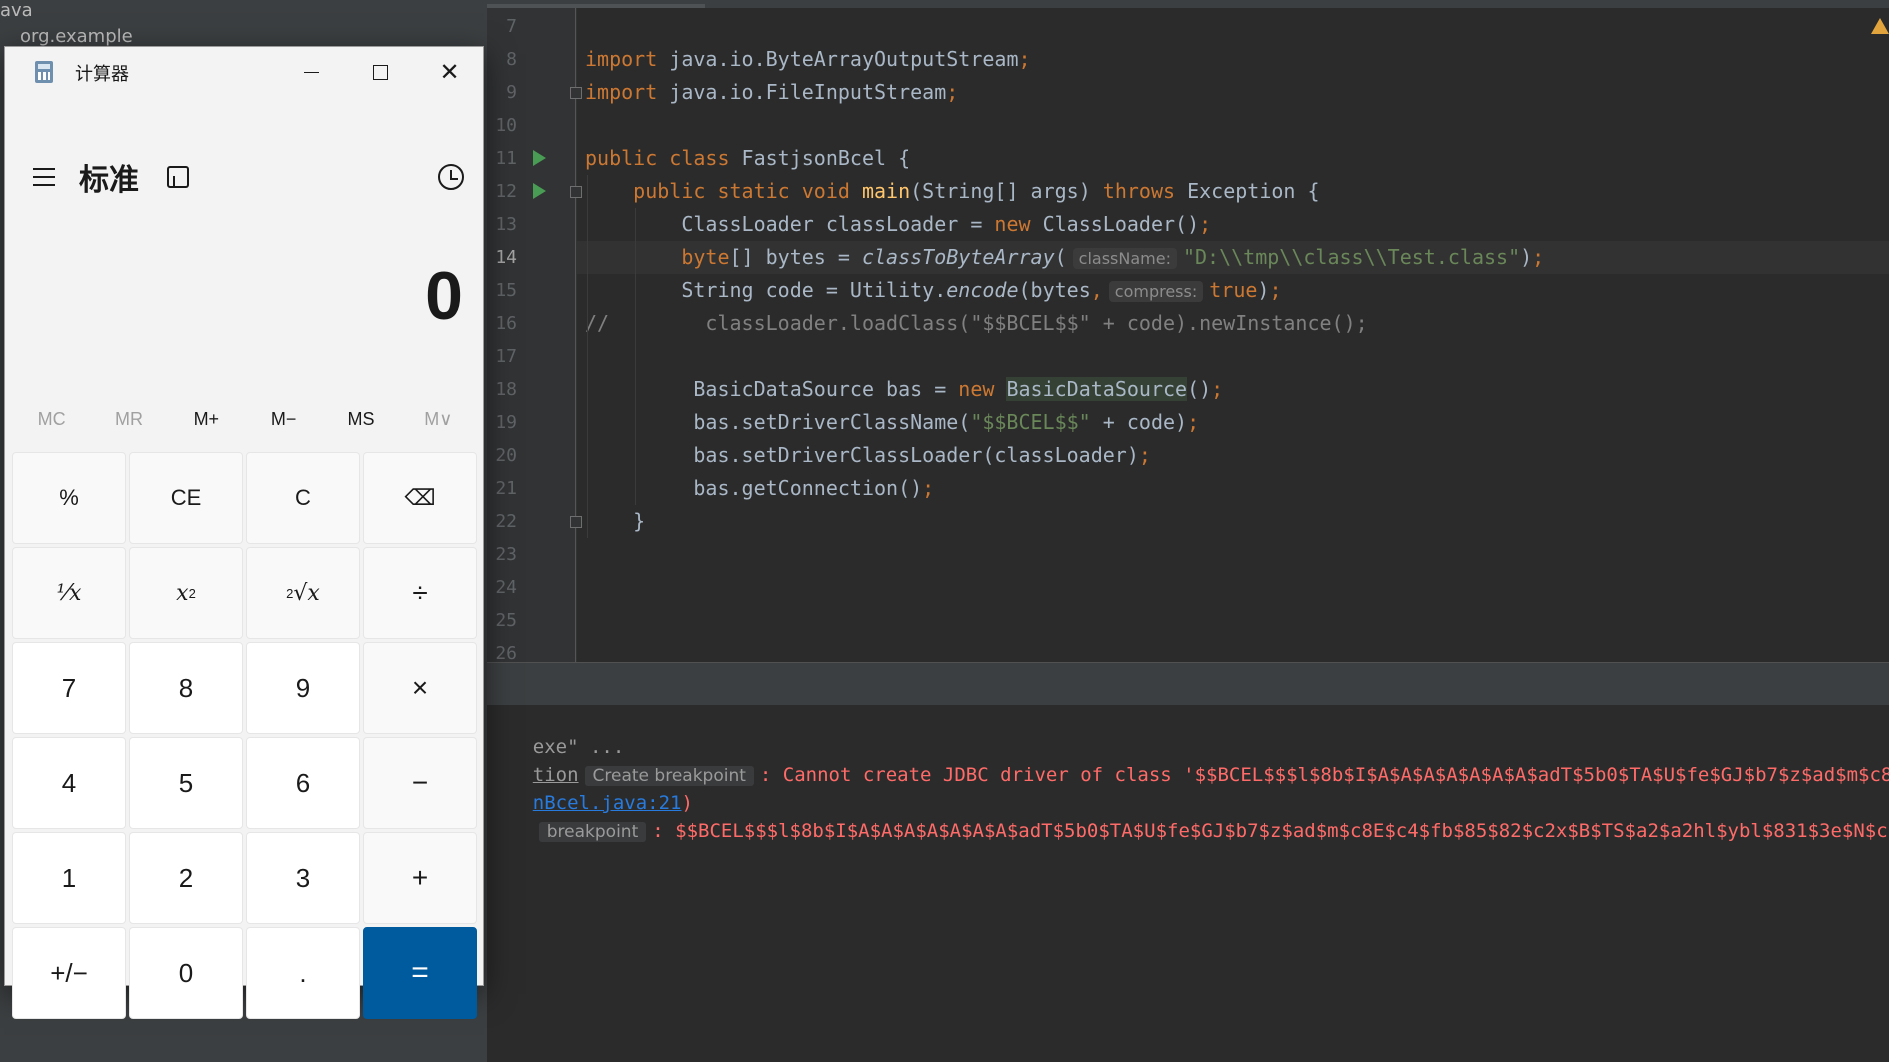  What do you see at coordinates (663, 158) in the screenshot?
I see `code-token: public class` at bounding box center [663, 158].